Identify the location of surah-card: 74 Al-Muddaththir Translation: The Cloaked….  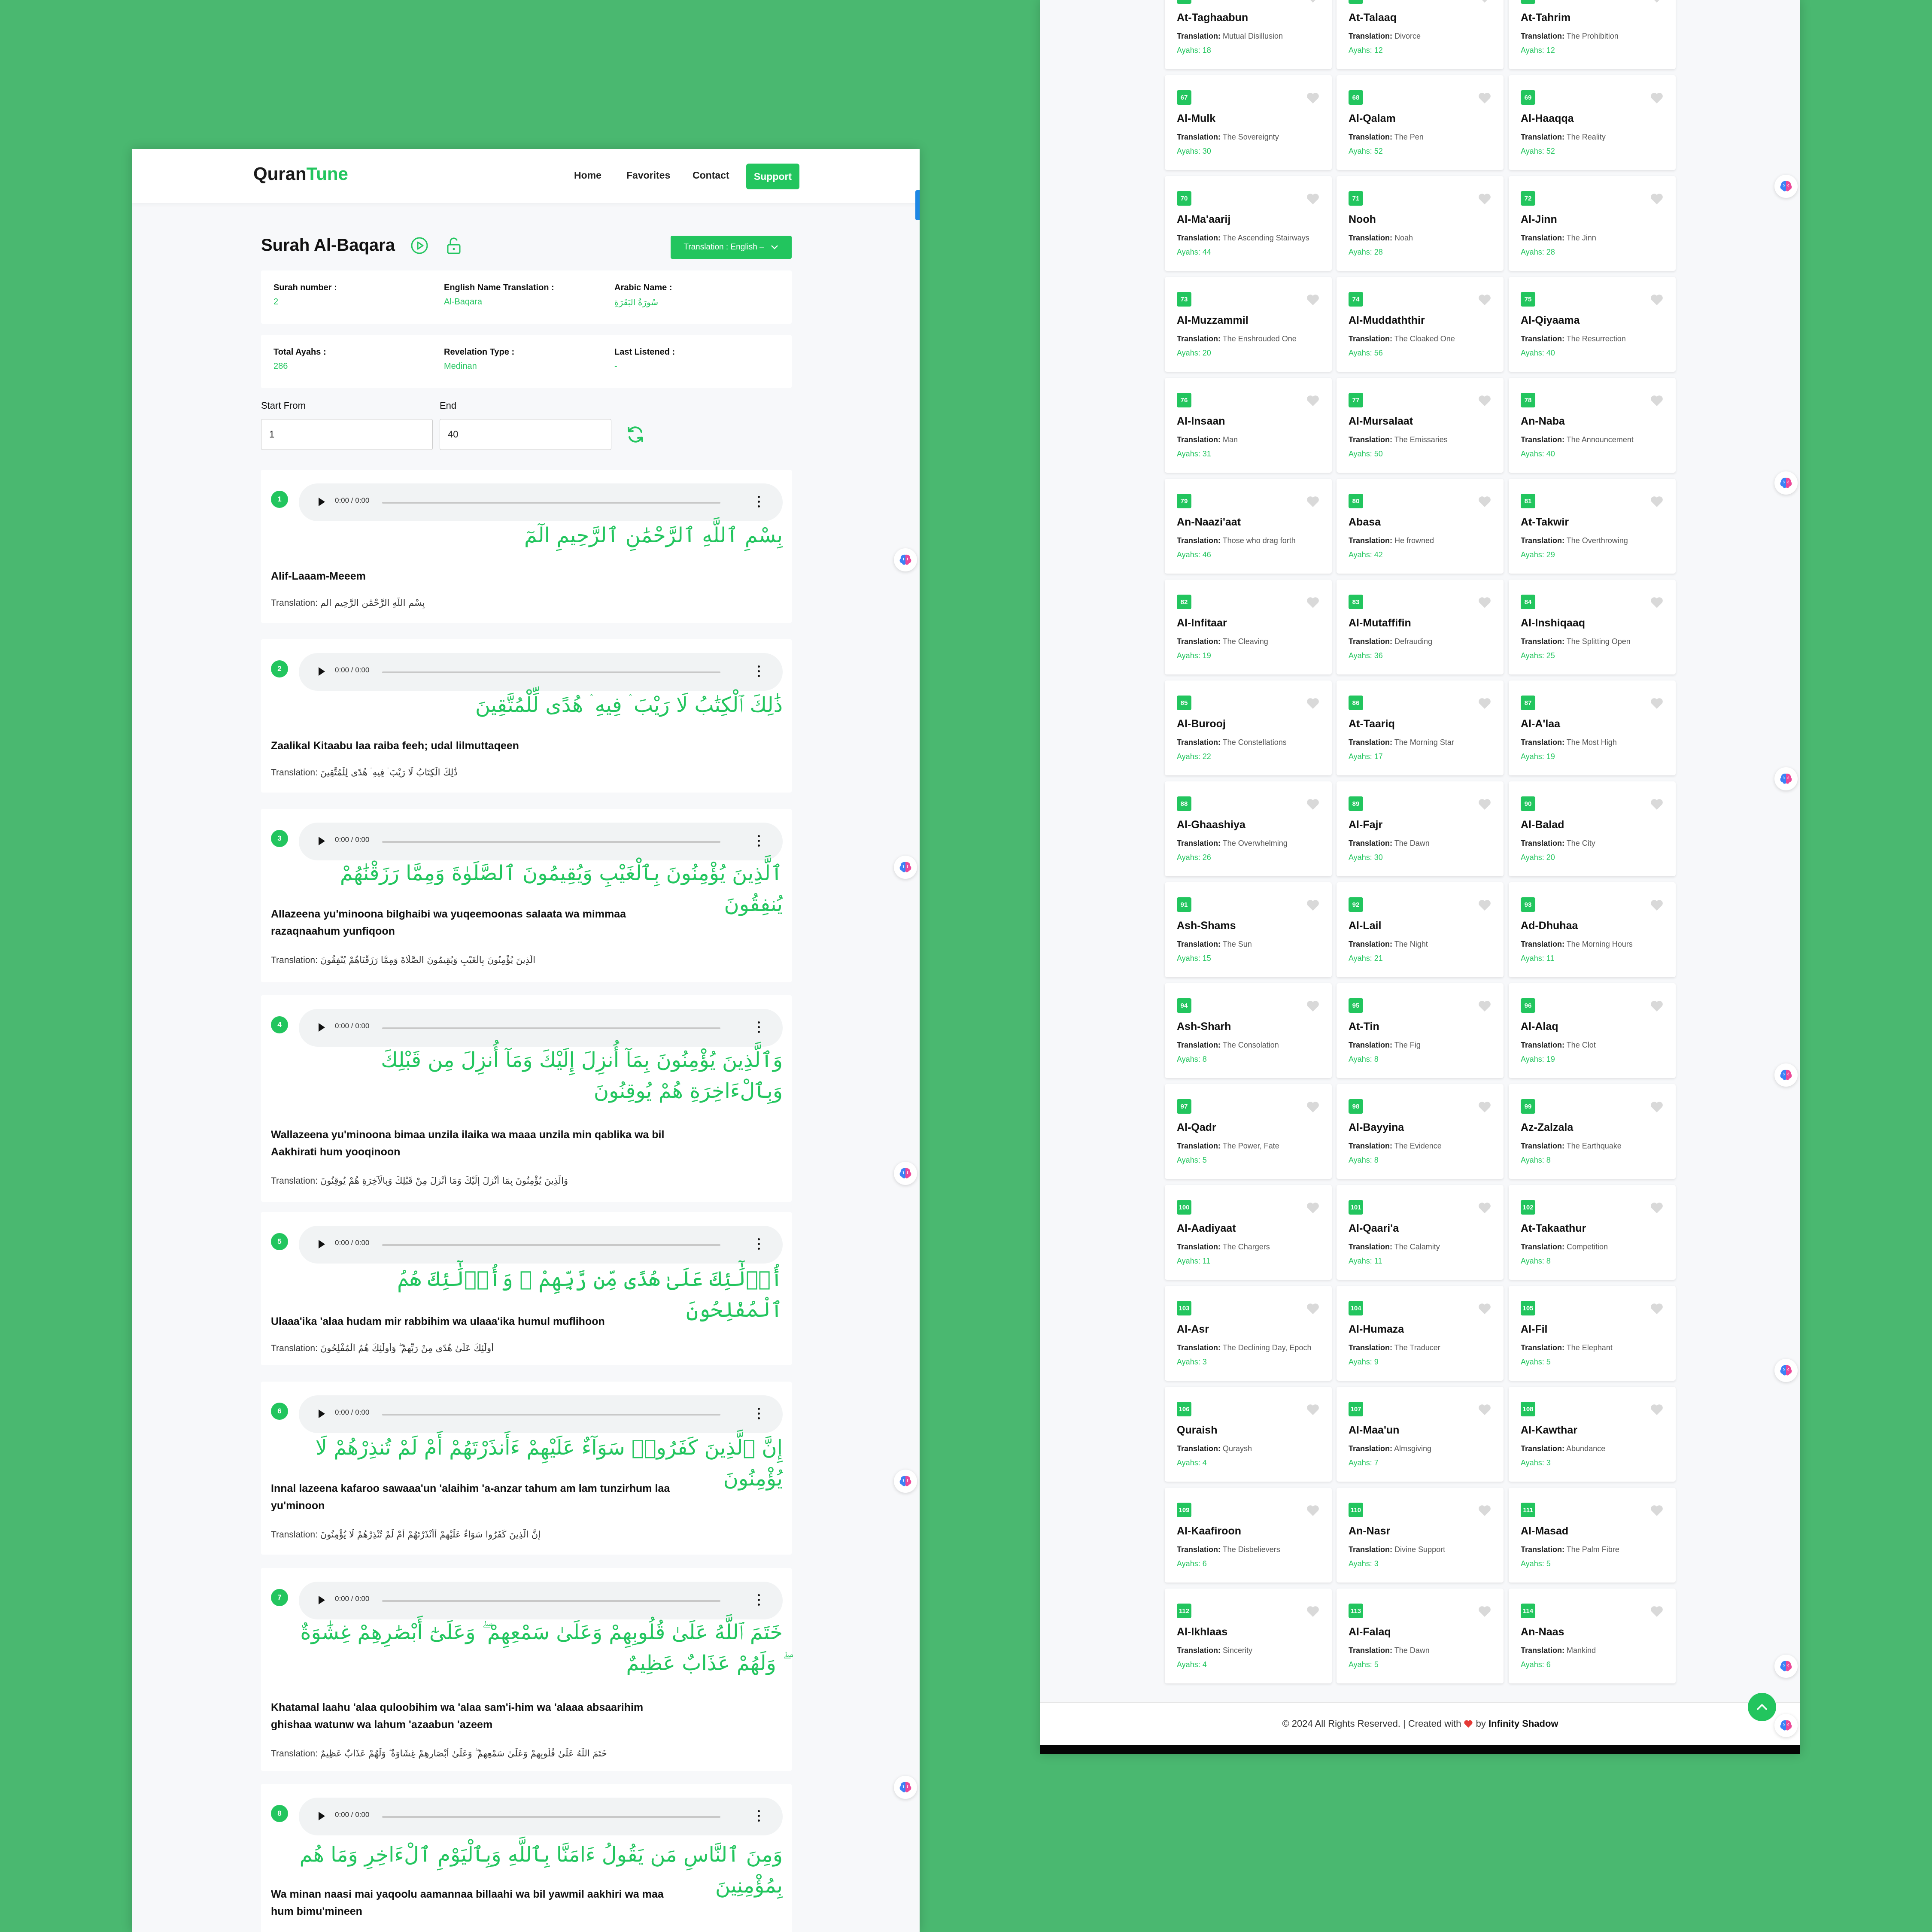
(1420, 324).